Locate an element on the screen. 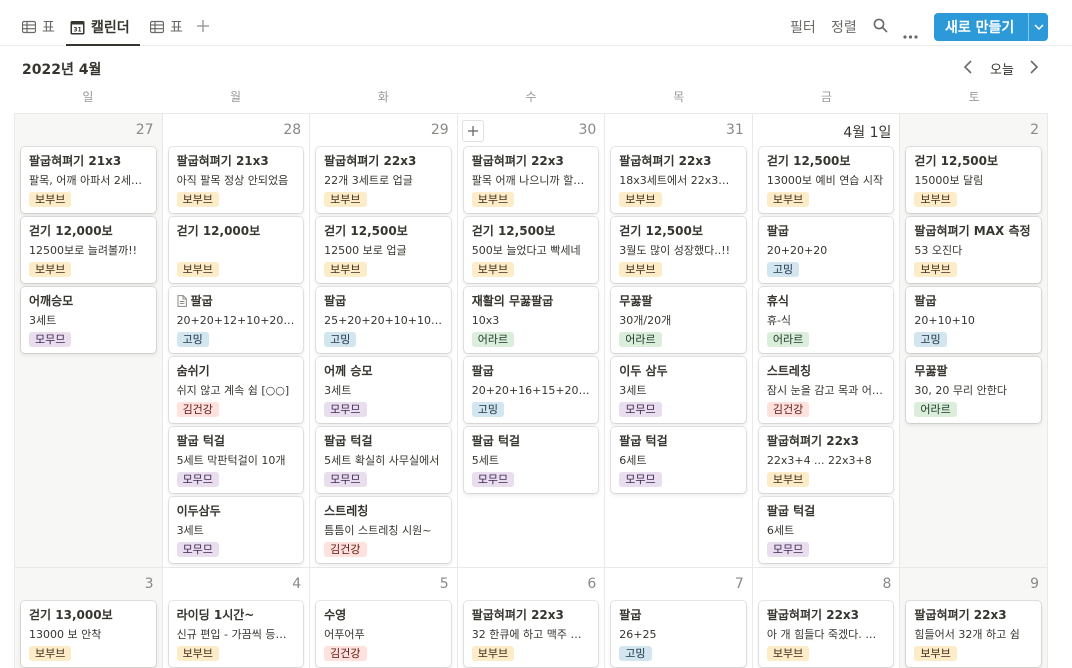  view-tab-label: 표 is located at coordinates (48, 28).